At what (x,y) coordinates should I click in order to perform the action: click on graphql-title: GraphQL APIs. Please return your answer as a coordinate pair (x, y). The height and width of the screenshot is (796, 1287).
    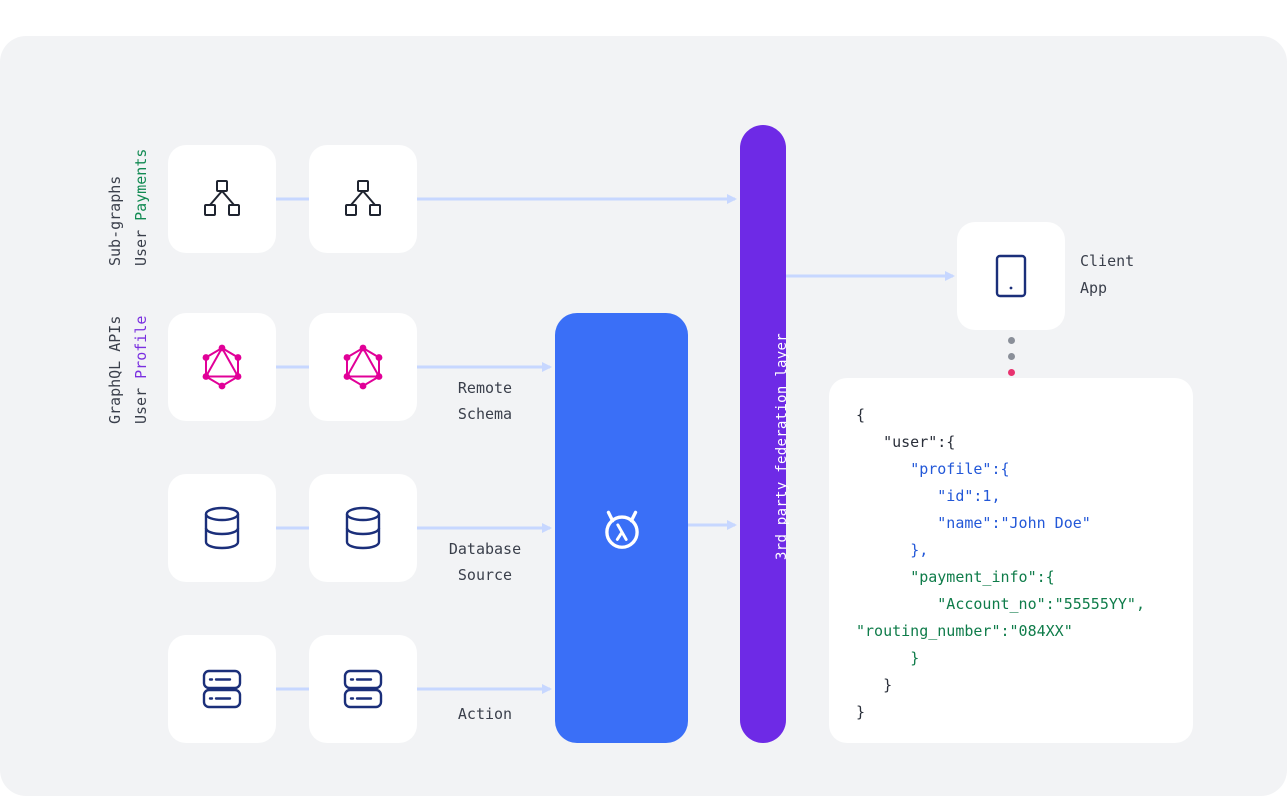
    Looking at the image, I should click on (115, 369).